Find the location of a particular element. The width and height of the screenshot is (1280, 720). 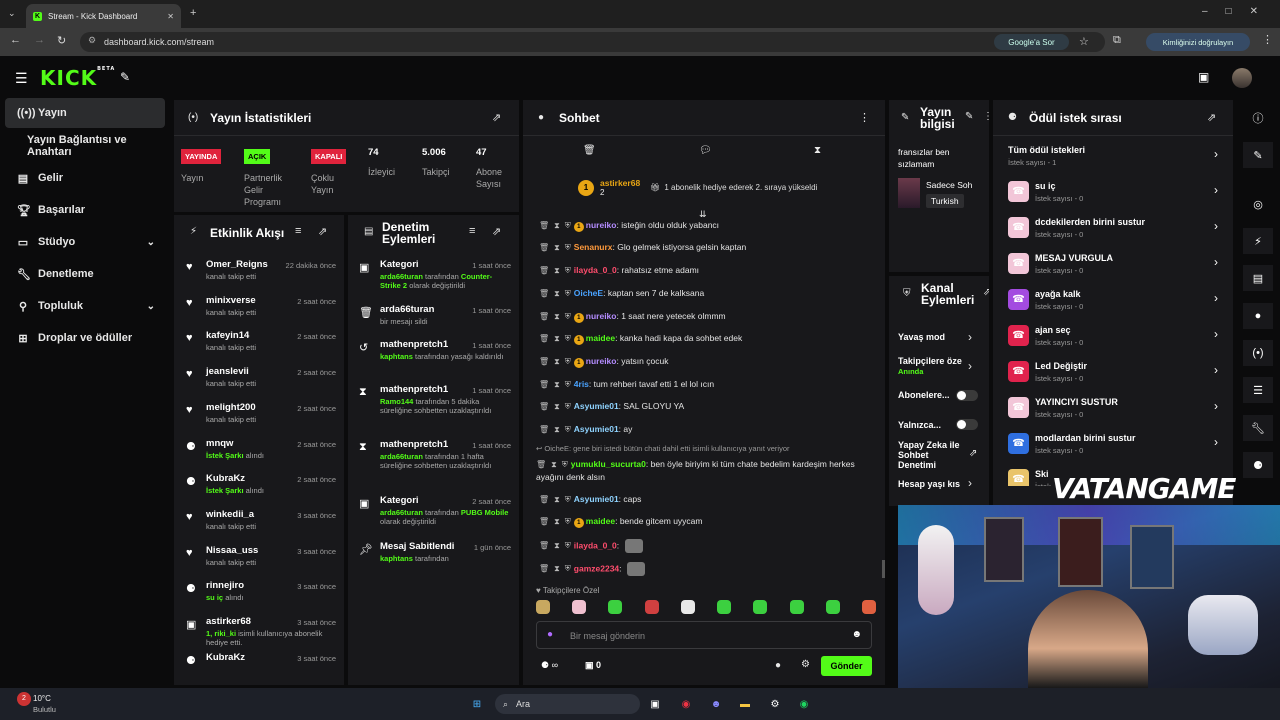

camera-icon: ◎ is located at coordinates (1258, 204).